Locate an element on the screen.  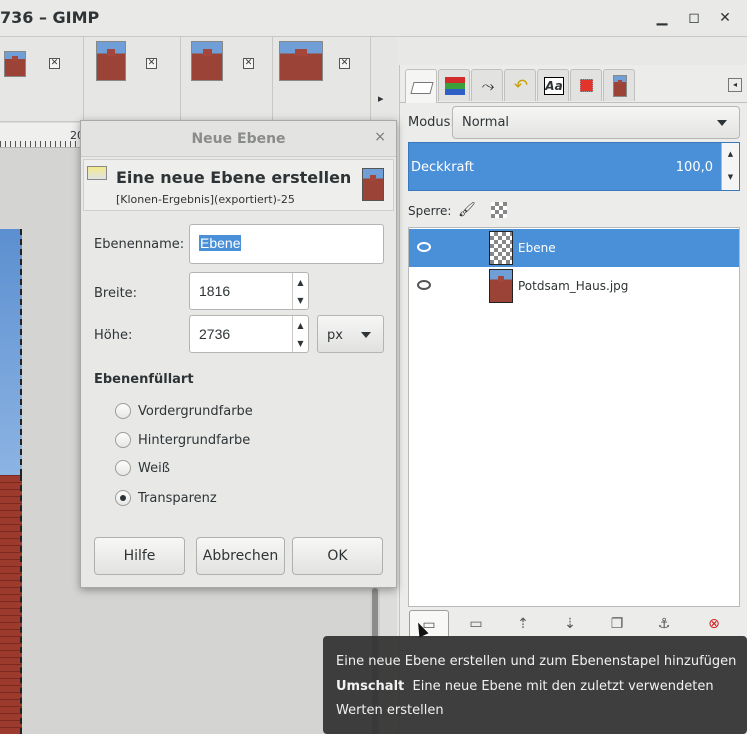
height-label: Höhe: is located at coordinates (113, 335).